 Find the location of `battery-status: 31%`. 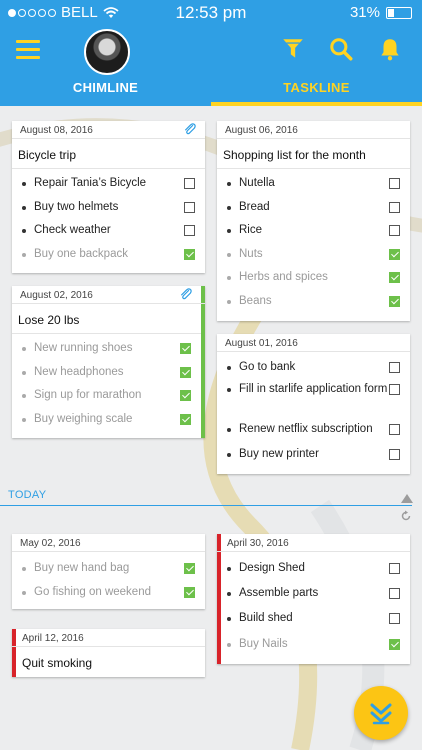

battery-status: 31% is located at coordinates (381, 12).